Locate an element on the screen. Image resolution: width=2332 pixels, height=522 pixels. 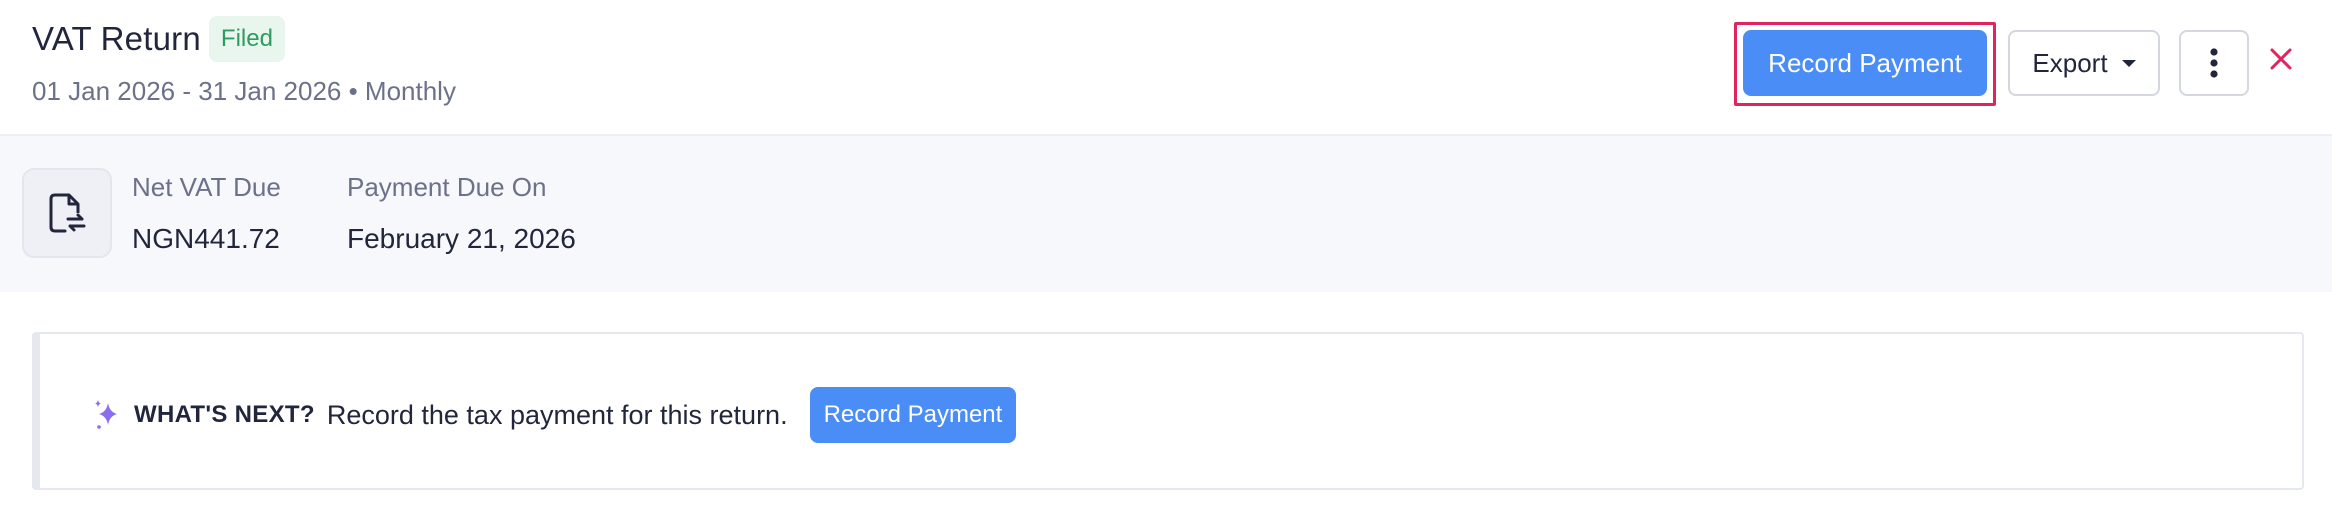
title-row: VAT Return Filed is located at coordinates (158, 39).